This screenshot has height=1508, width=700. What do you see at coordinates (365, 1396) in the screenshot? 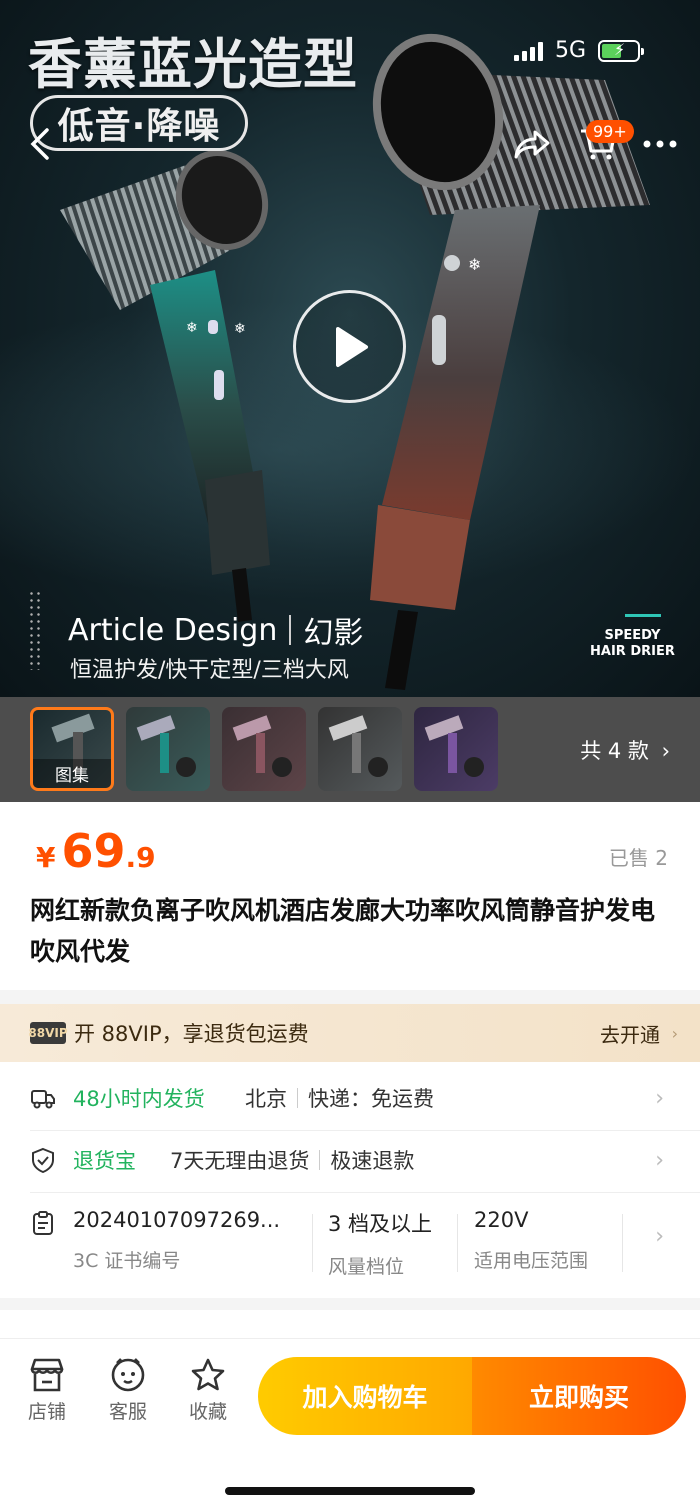
I see `add-to-cart-button: 加入购物车` at bounding box center [365, 1396].